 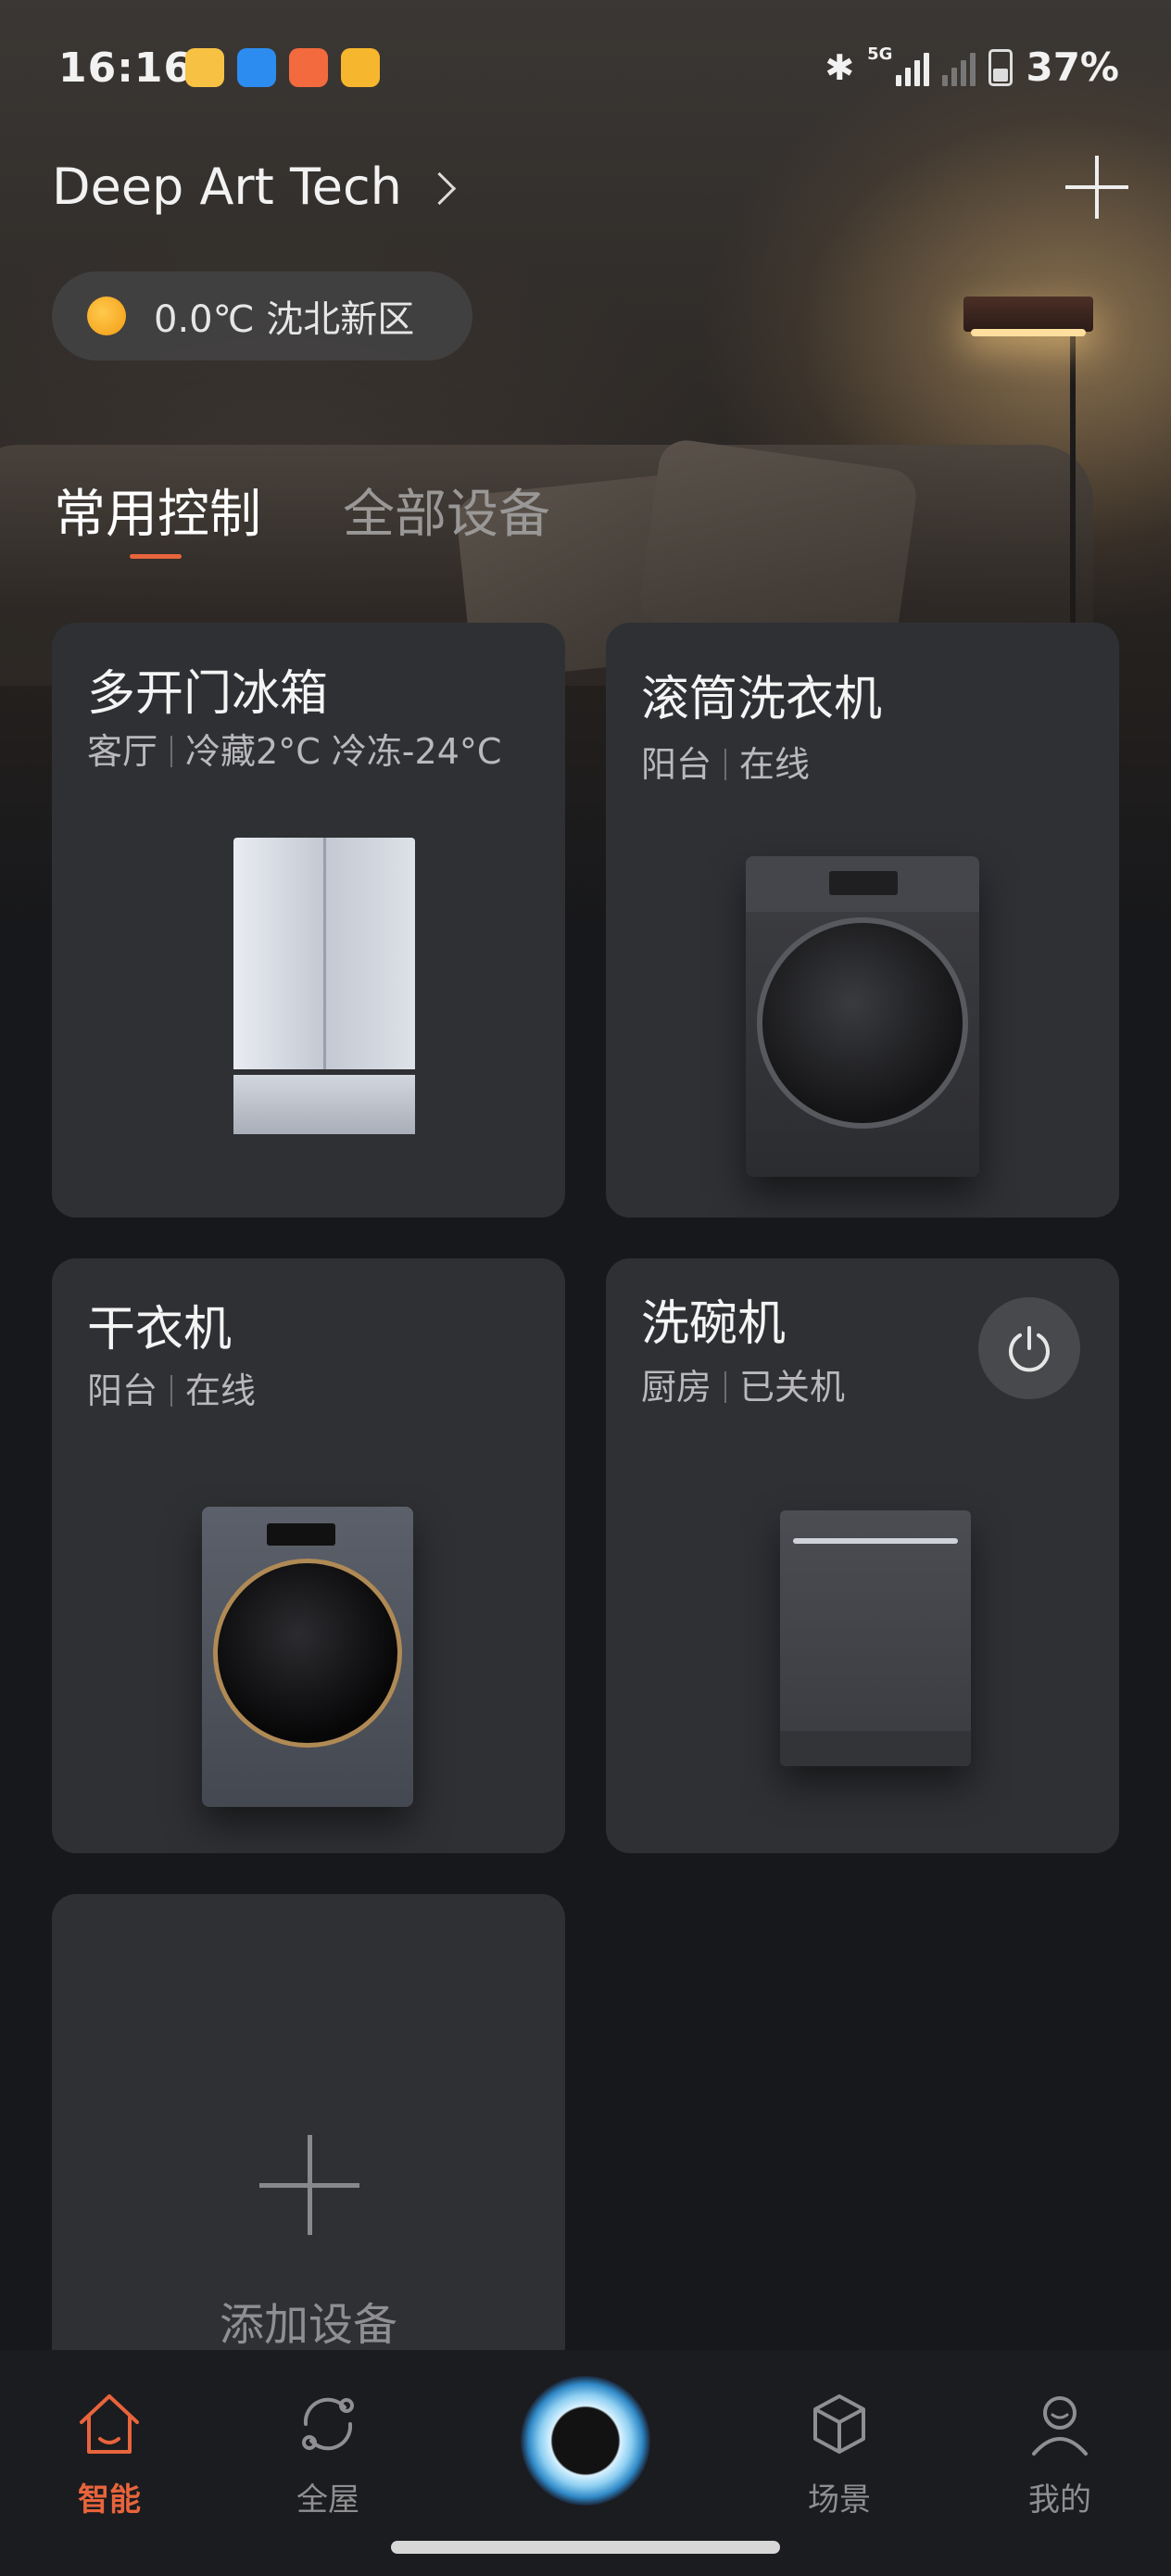 What do you see at coordinates (1001, 67) in the screenshot?
I see `battery-icon` at bounding box center [1001, 67].